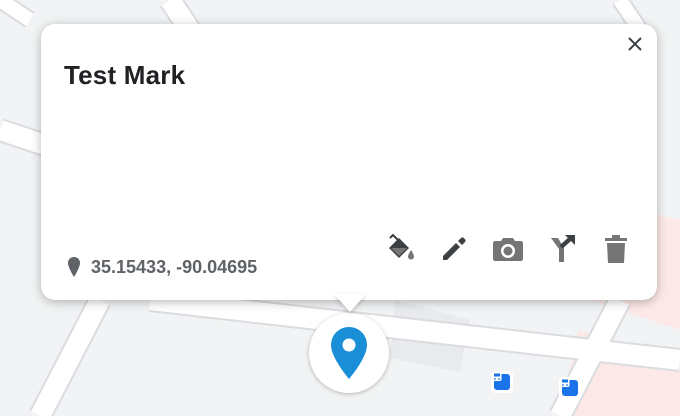  Describe the element at coordinates (125, 75) in the screenshot. I see `marker-title: Test Mark` at that location.